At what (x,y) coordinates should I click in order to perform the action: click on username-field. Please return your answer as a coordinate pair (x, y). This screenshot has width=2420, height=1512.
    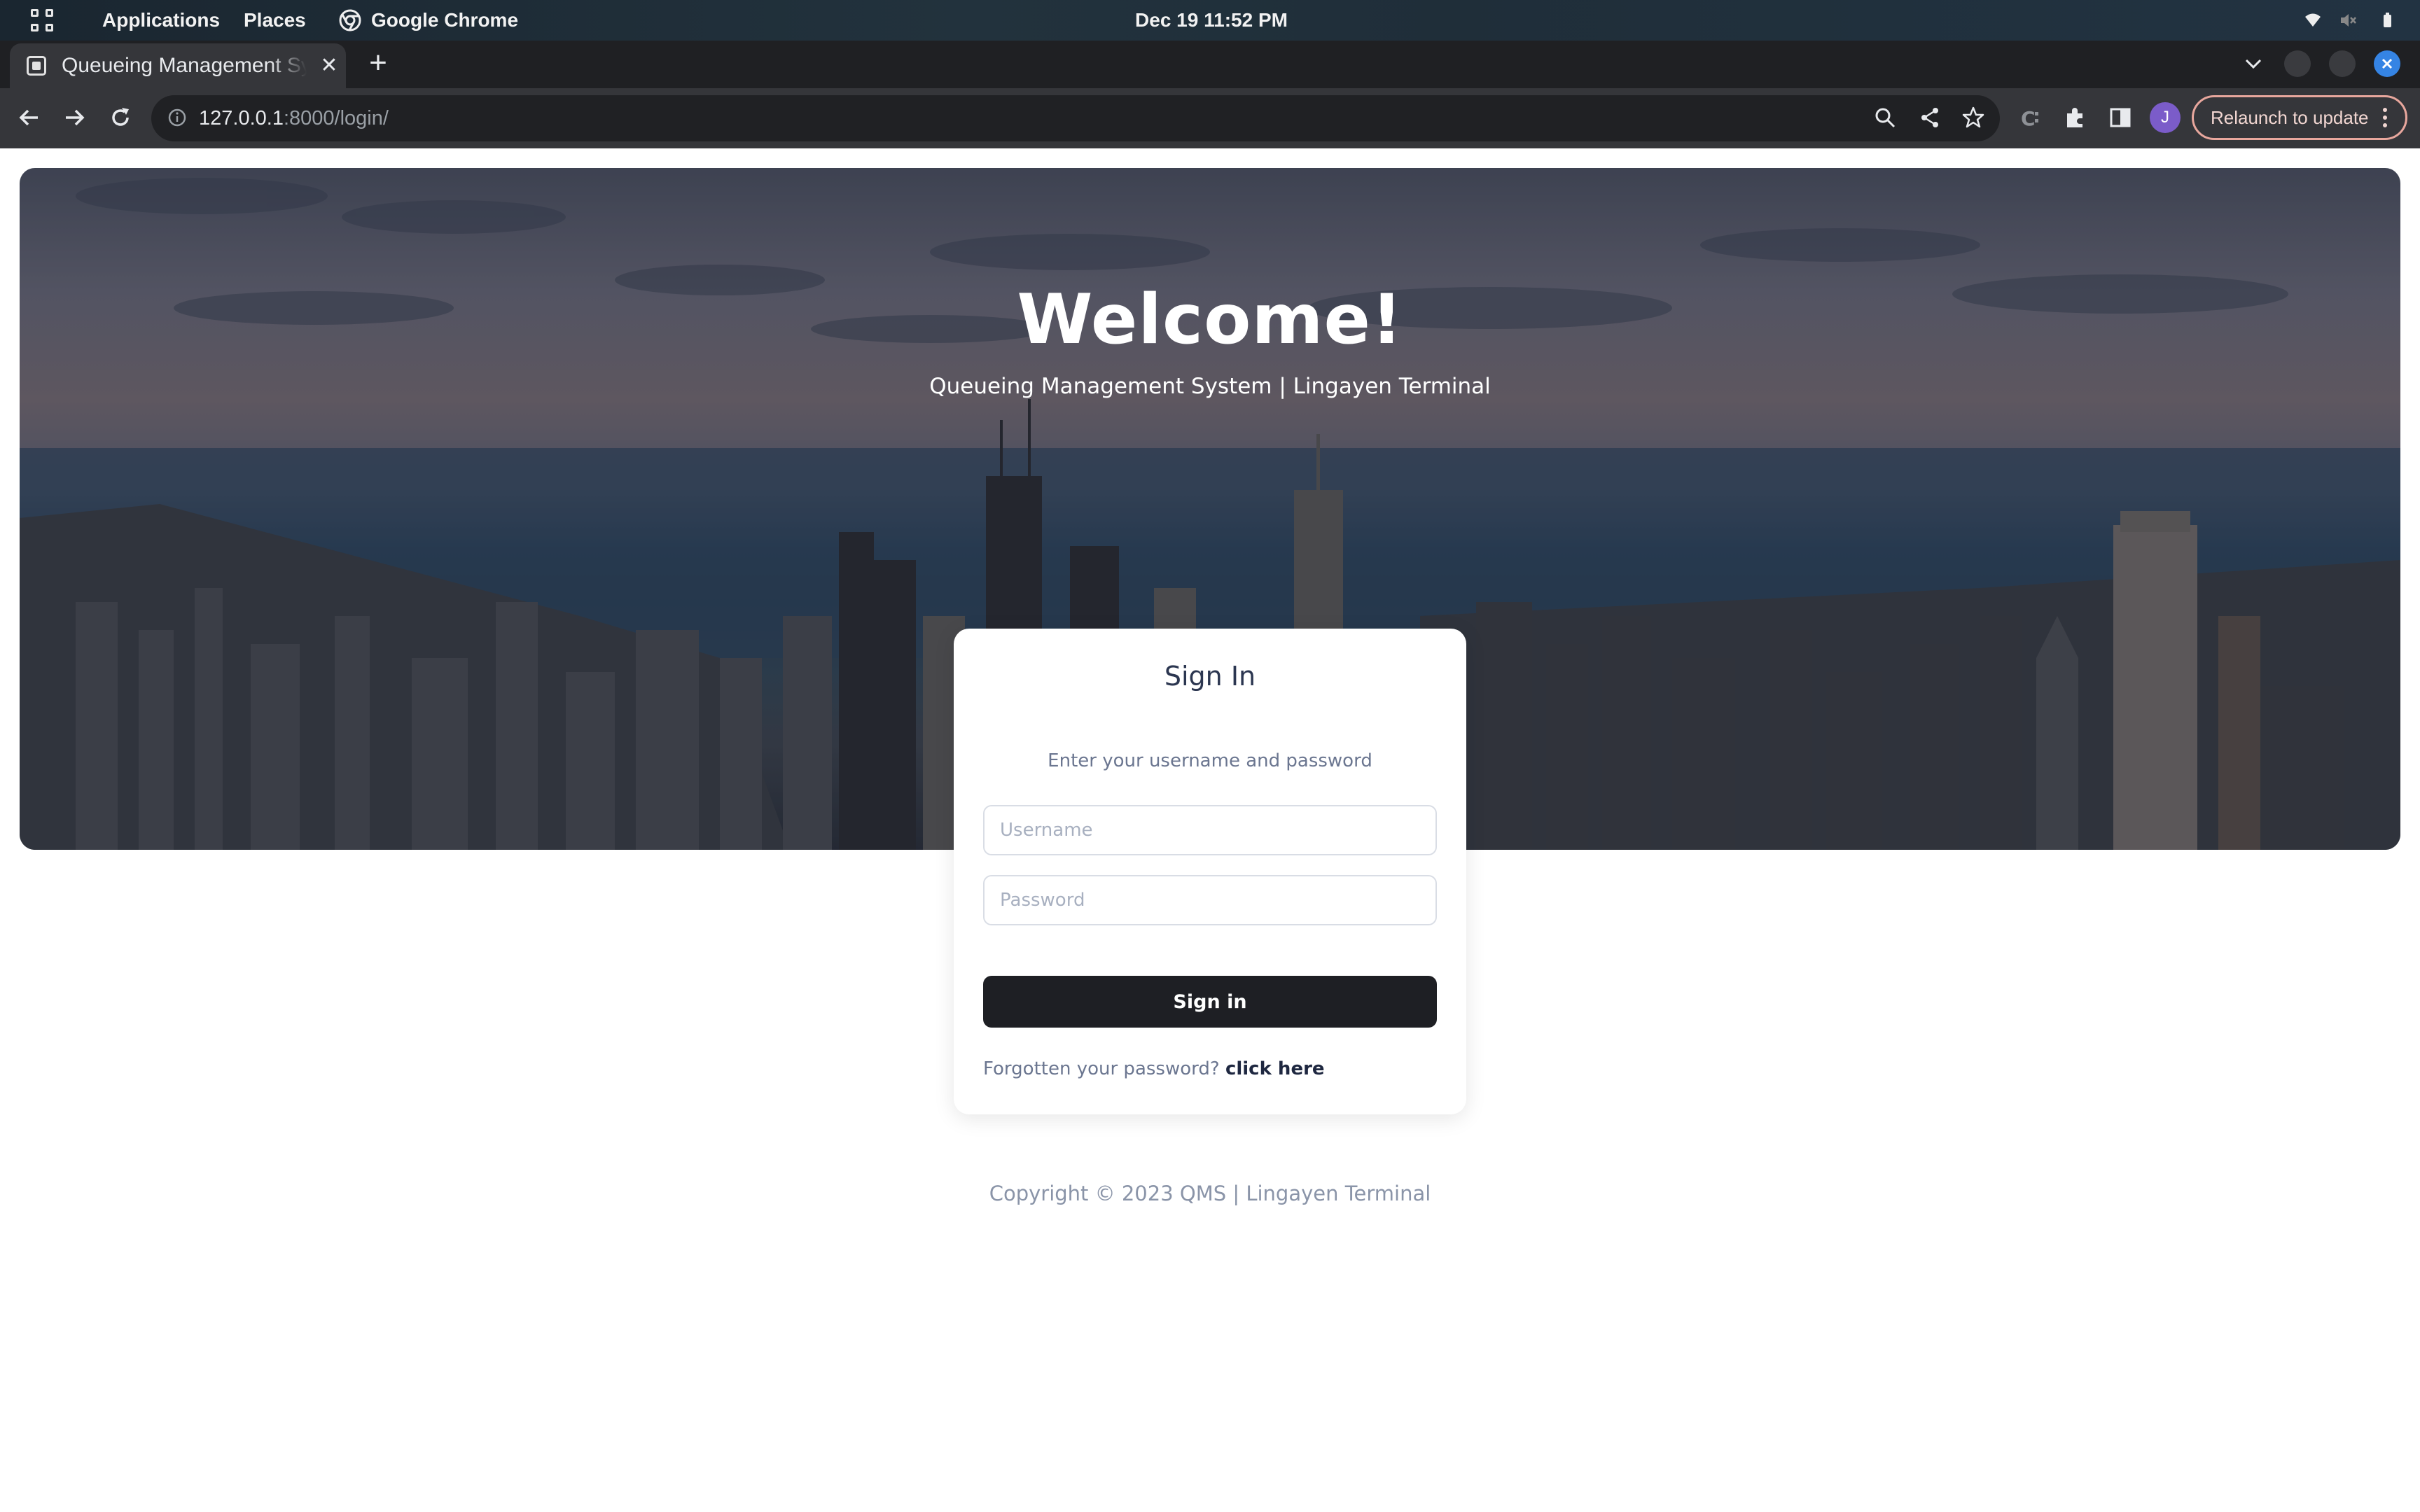
    Looking at the image, I should click on (1210, 830).